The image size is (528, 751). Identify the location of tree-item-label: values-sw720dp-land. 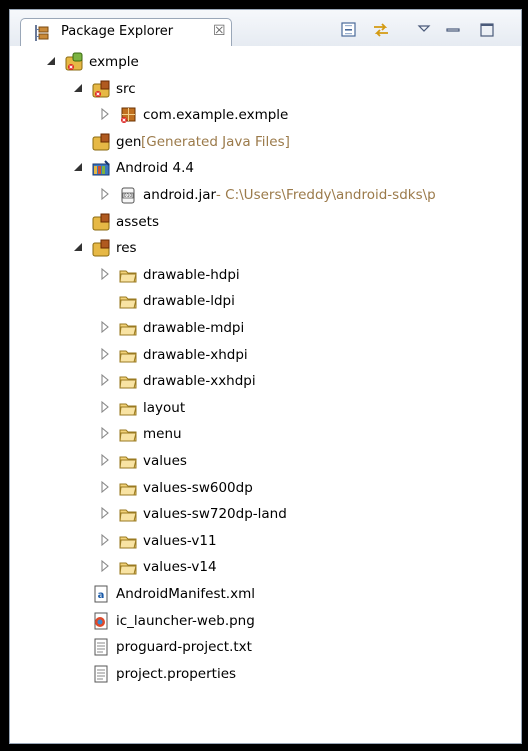
(215, 514).